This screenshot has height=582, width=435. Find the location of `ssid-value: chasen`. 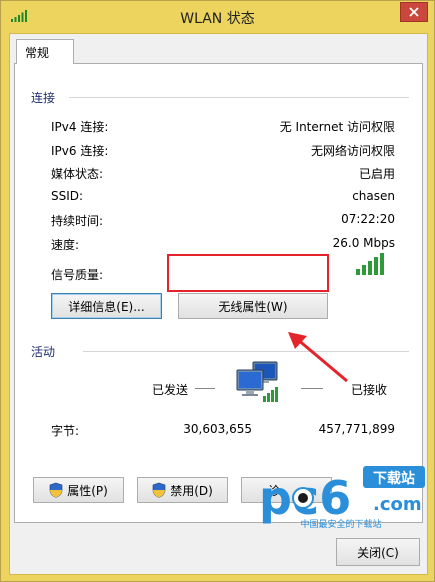

ssid-value: chasen is located at coordinates (373, 196).